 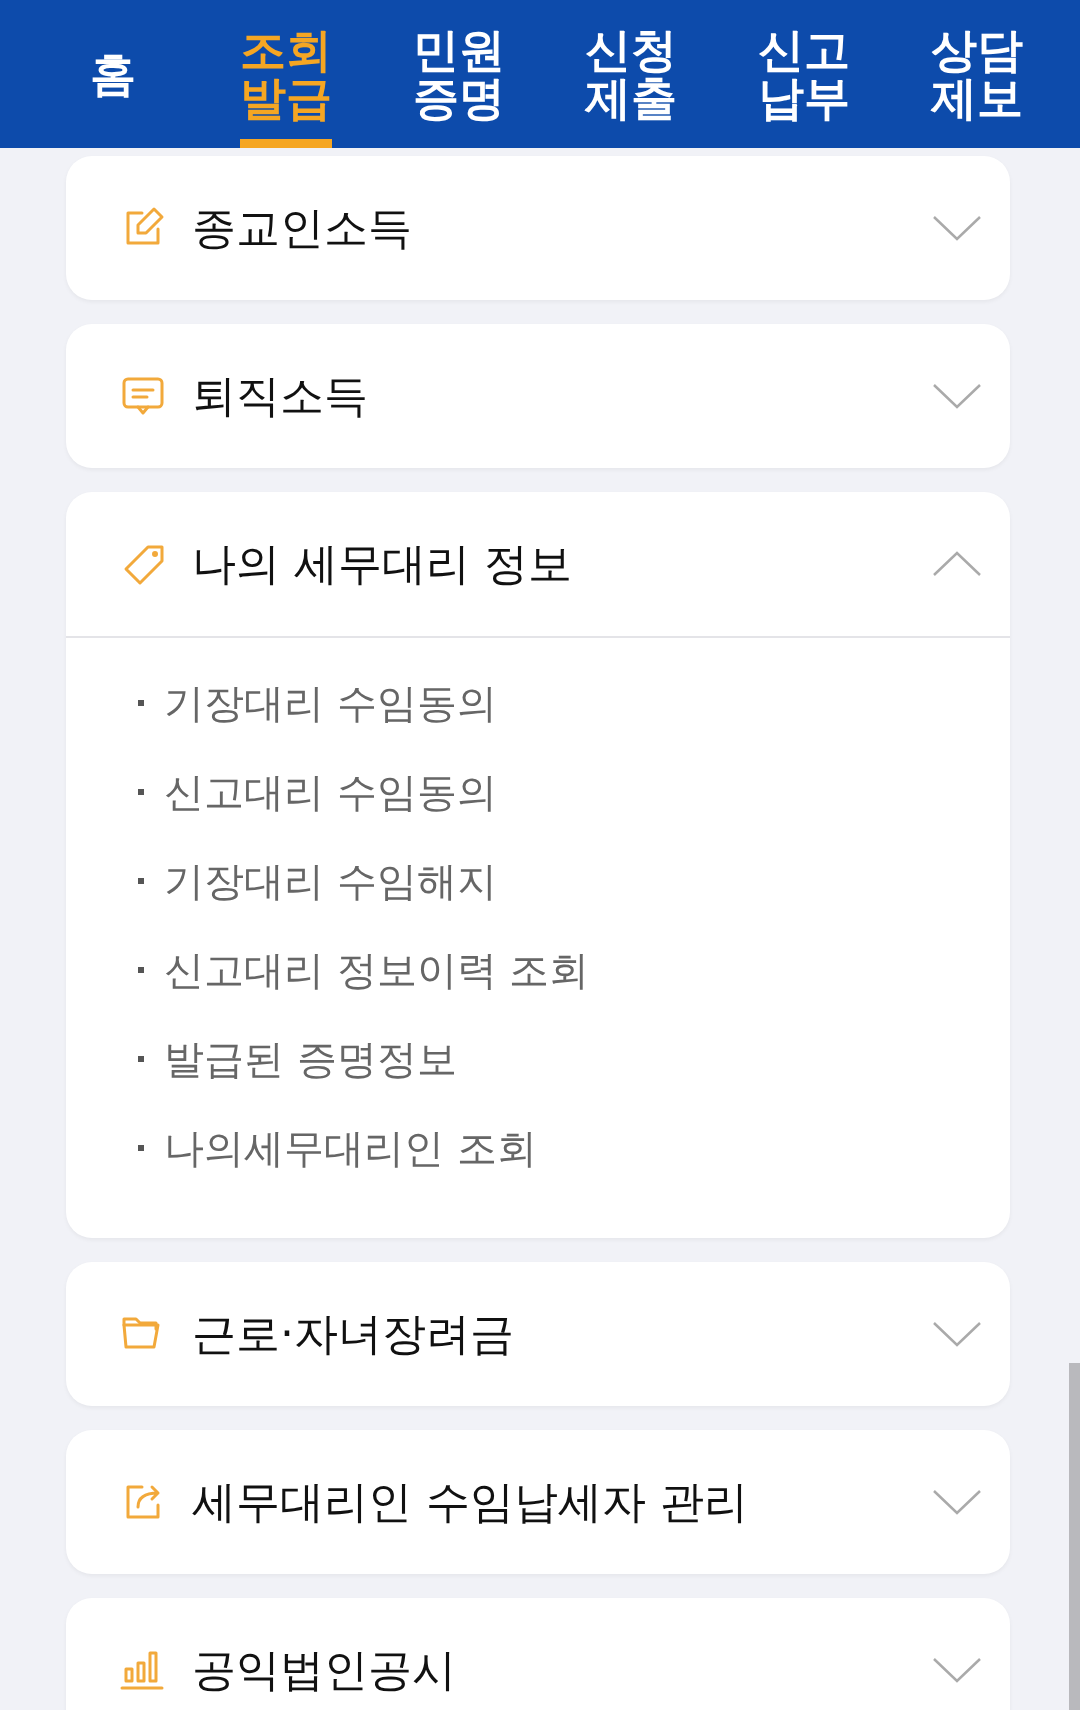 I want to click on submenu-link: 신고대리 정보이력 조회, so click(x=377, y=969).